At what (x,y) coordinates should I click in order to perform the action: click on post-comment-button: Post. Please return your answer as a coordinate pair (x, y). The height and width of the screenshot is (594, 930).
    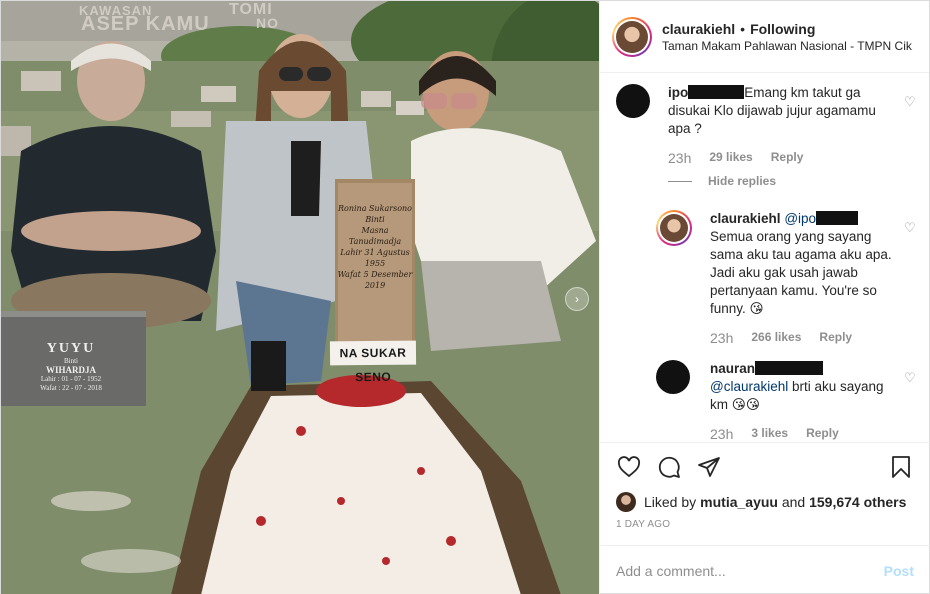
    Looking at the image, I should click on (899, 571).